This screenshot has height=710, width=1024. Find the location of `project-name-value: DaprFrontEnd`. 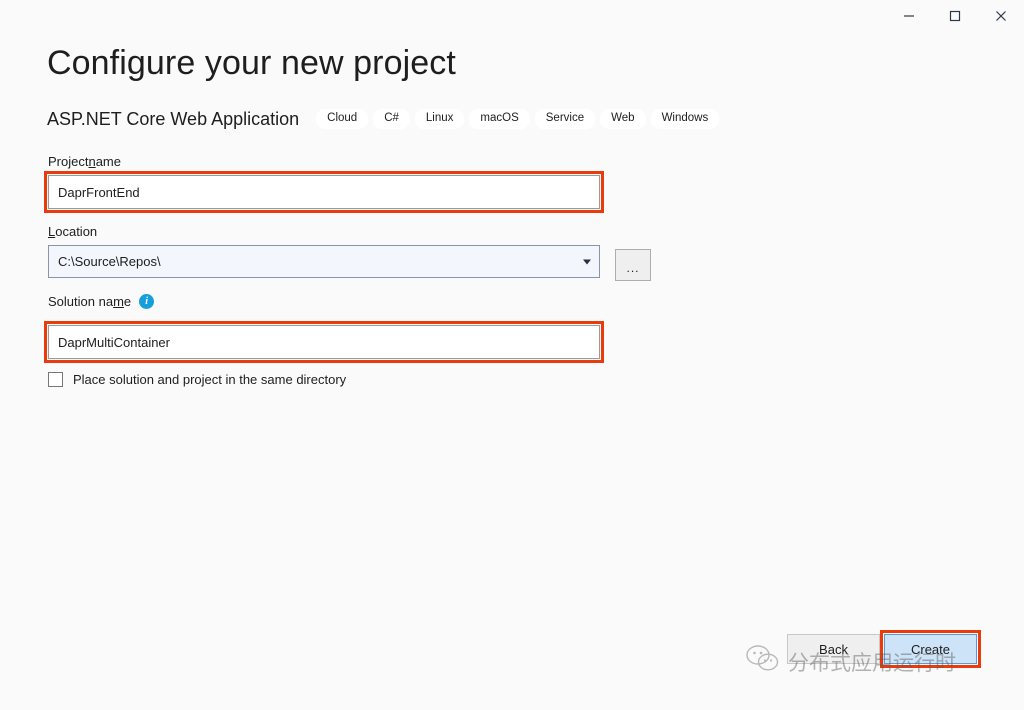

project-name-value: DaprFrontEnd is located at coordinates (99, 192).